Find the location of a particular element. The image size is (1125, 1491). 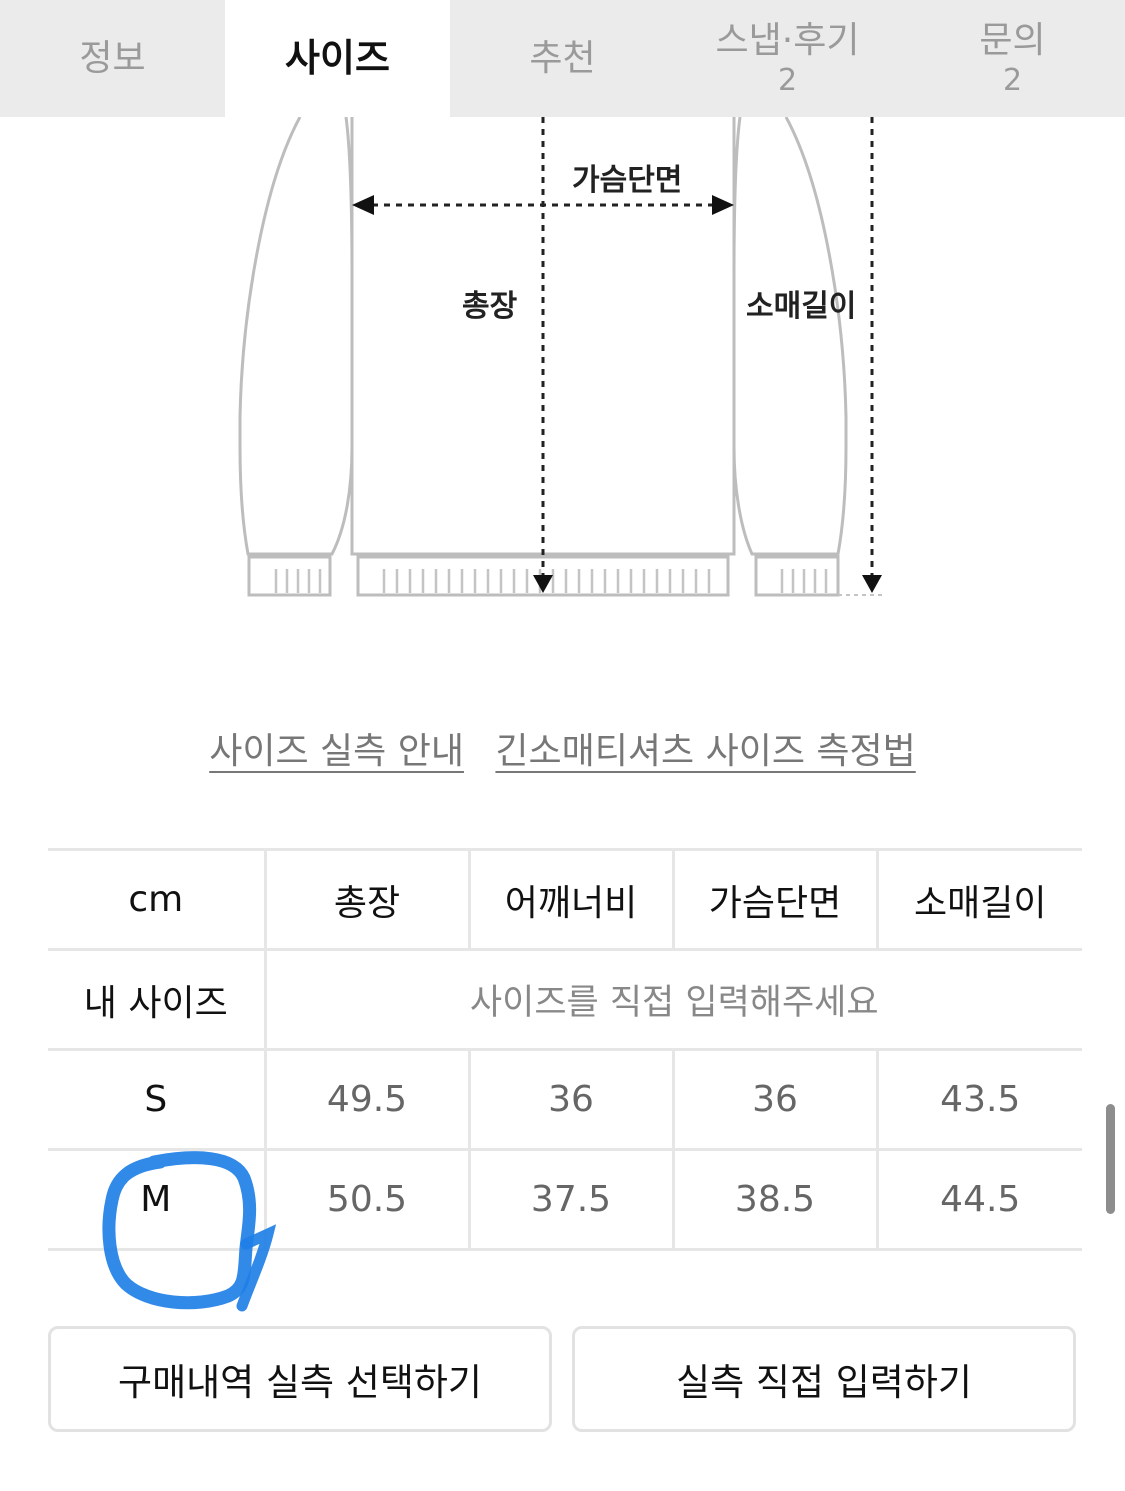

table-cell: 44.5 is located at coordinates (978, 1199).